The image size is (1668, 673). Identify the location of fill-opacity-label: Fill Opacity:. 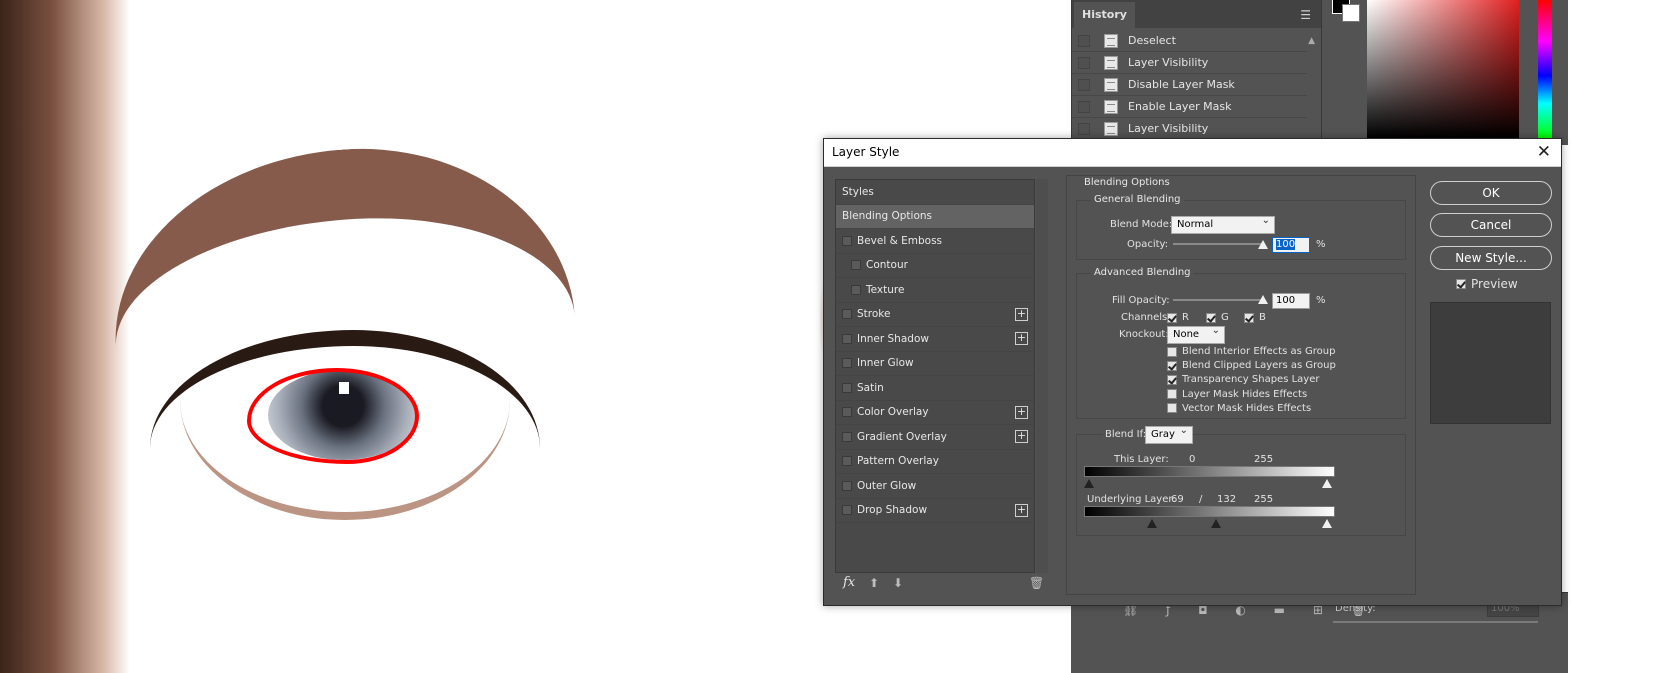
(1141, 300).